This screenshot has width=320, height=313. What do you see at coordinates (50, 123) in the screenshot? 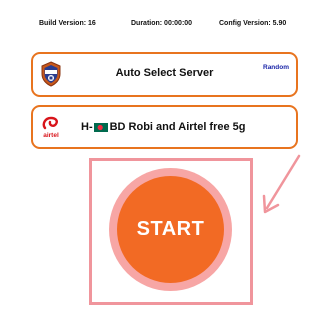
I see `airtel-swirl-icon` at bounding box center [50, 123].